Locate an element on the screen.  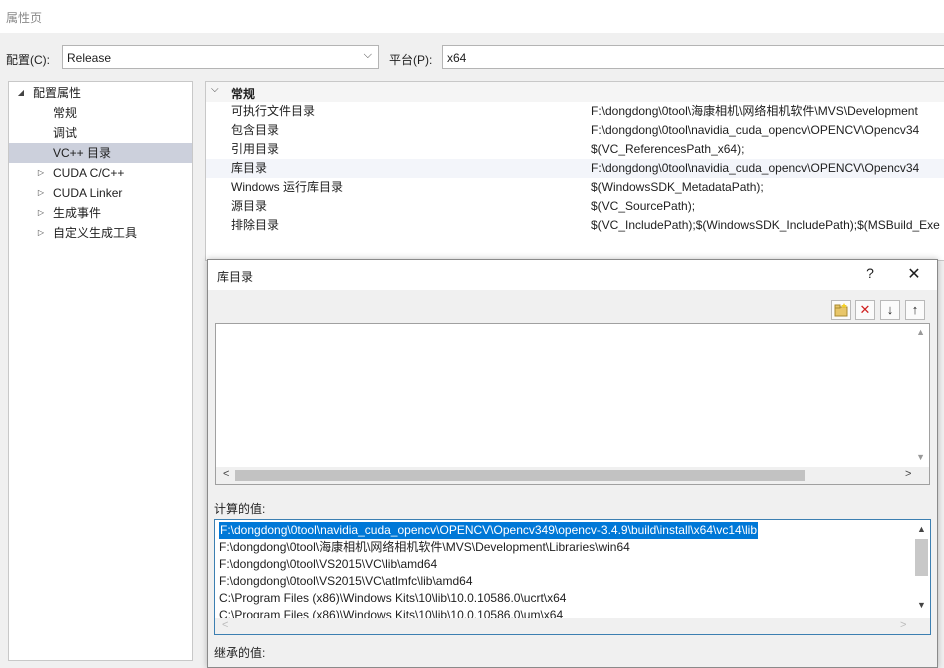
dialog-titlebar: 库目录 ? ✕ is located at coordinates (572, 275).